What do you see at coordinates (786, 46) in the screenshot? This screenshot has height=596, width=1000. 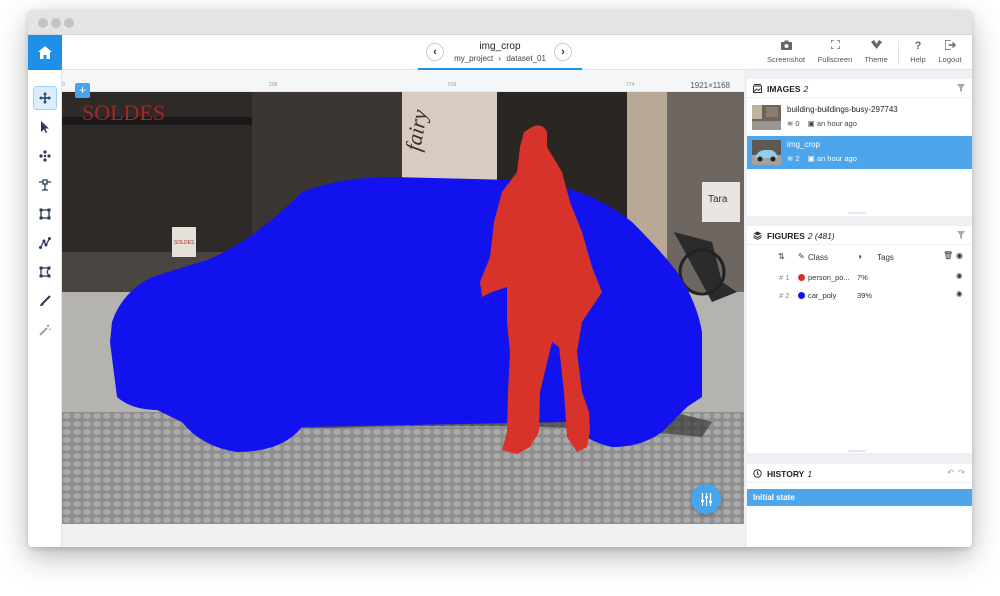 I see `camera-icon` at bounding box center [786, 46].